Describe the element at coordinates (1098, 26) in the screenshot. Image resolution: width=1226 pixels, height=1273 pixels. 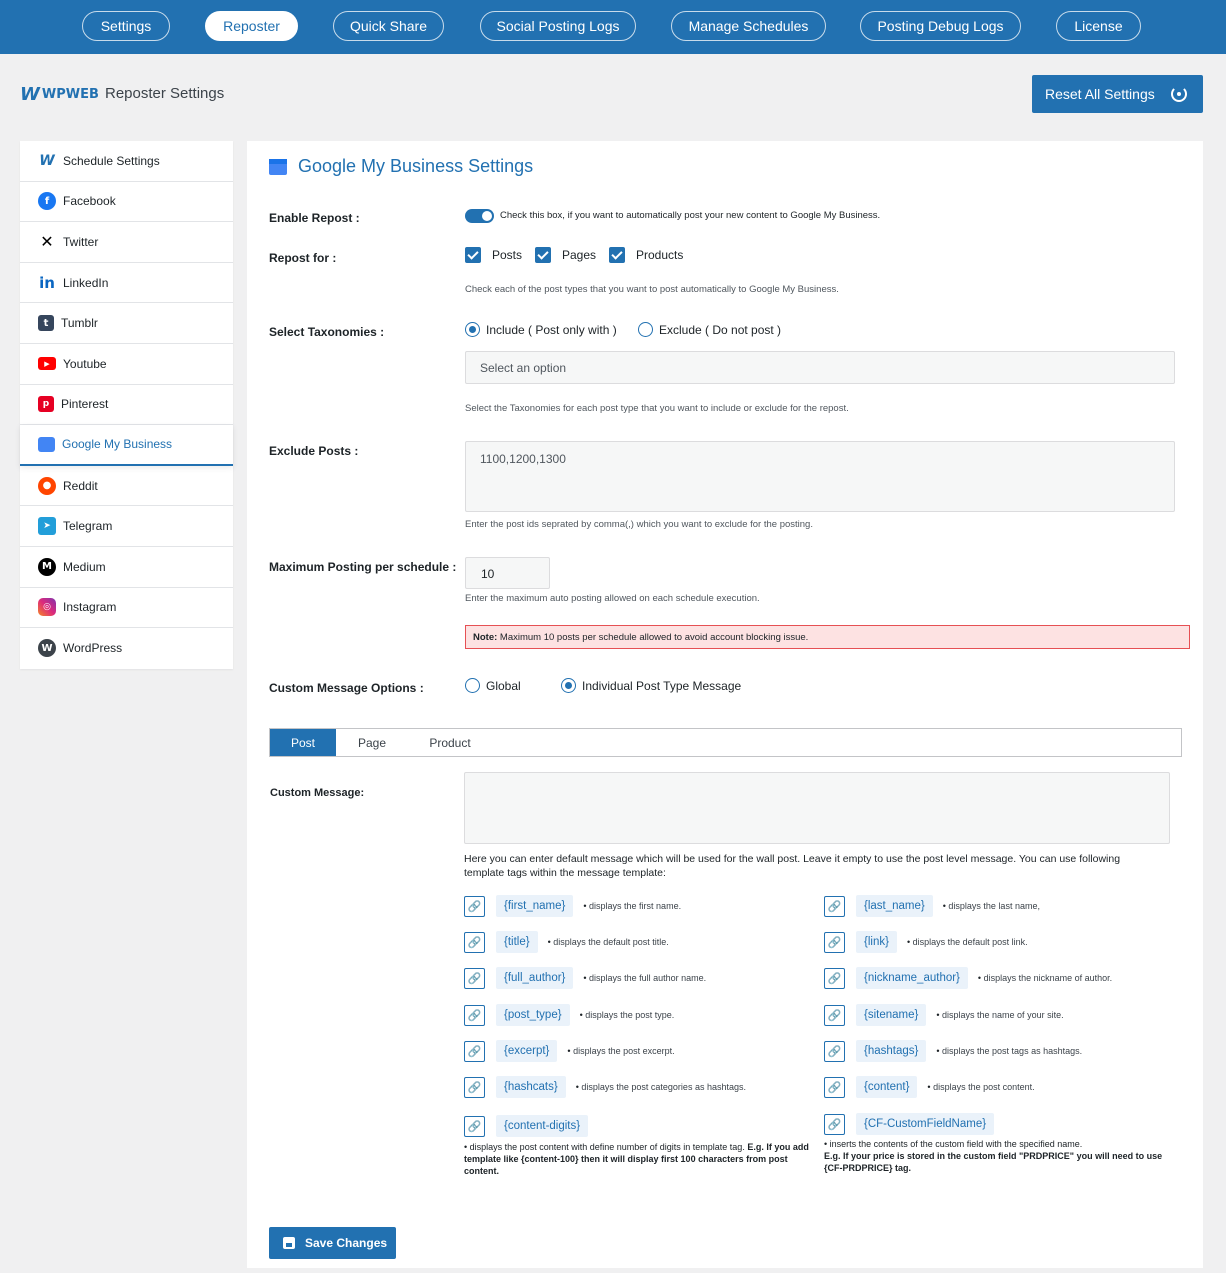
I see `nav-tab-license: License` at that location.